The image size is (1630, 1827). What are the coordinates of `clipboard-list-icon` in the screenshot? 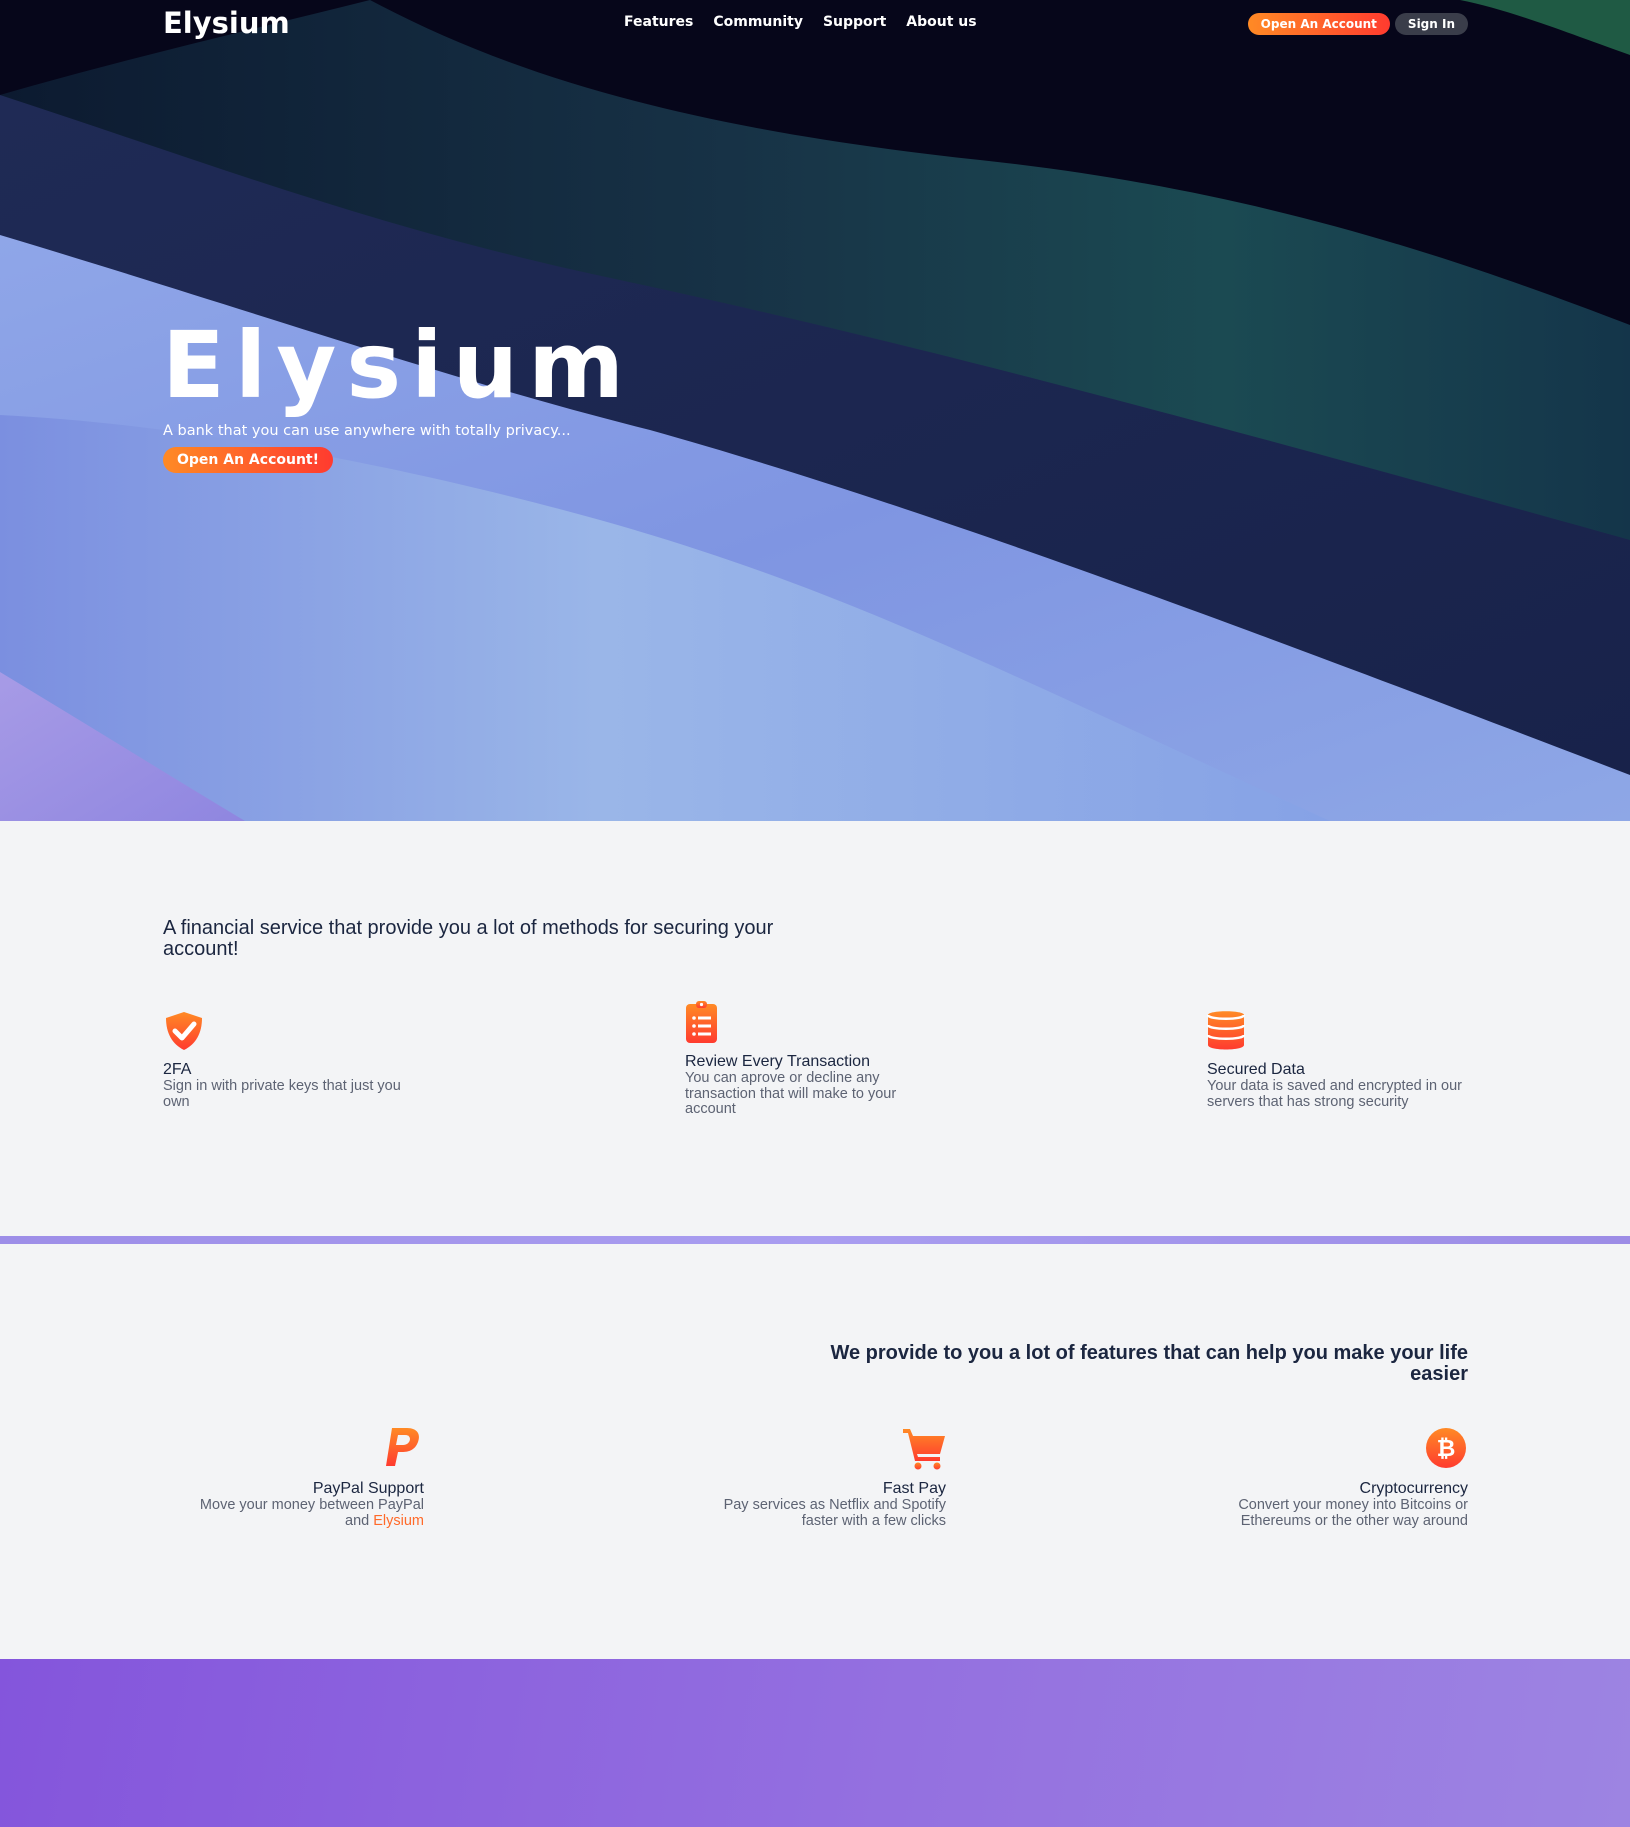 It's located at (701, 1022).